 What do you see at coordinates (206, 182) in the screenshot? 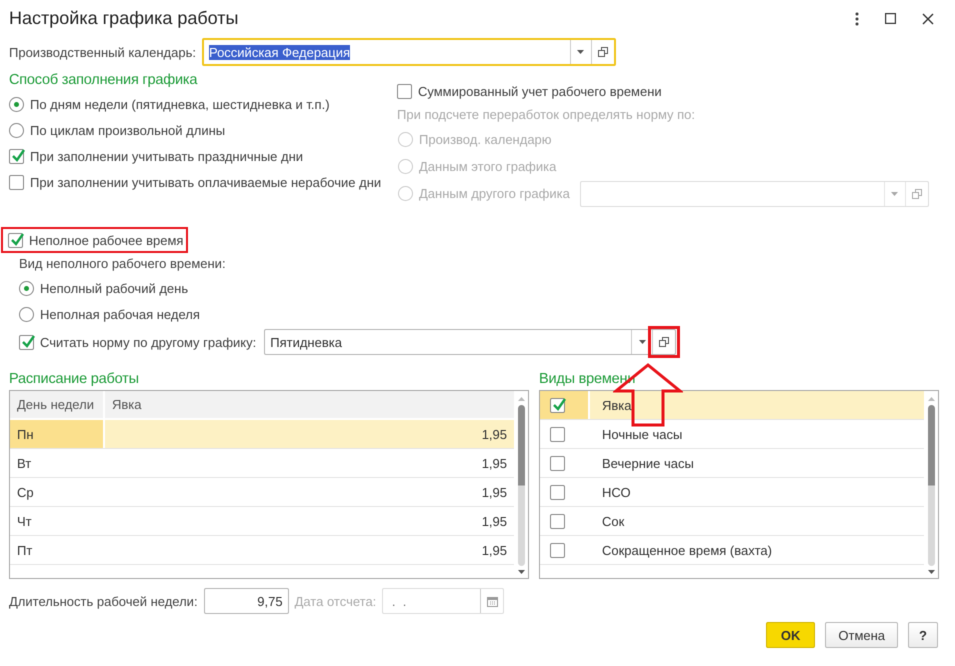
I see `option-label: При заполнении учитывать оплачиваемые нерабочие дни` at bounding box center [206, 182].